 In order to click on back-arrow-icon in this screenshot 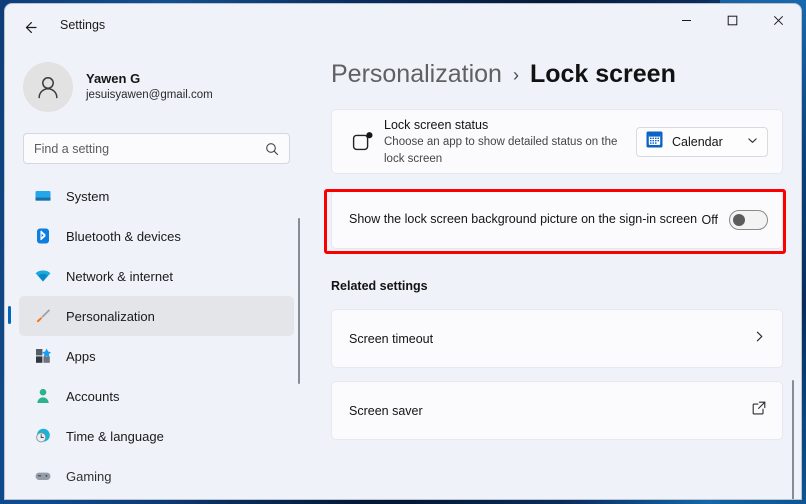, I will do `click(31, 27)`.